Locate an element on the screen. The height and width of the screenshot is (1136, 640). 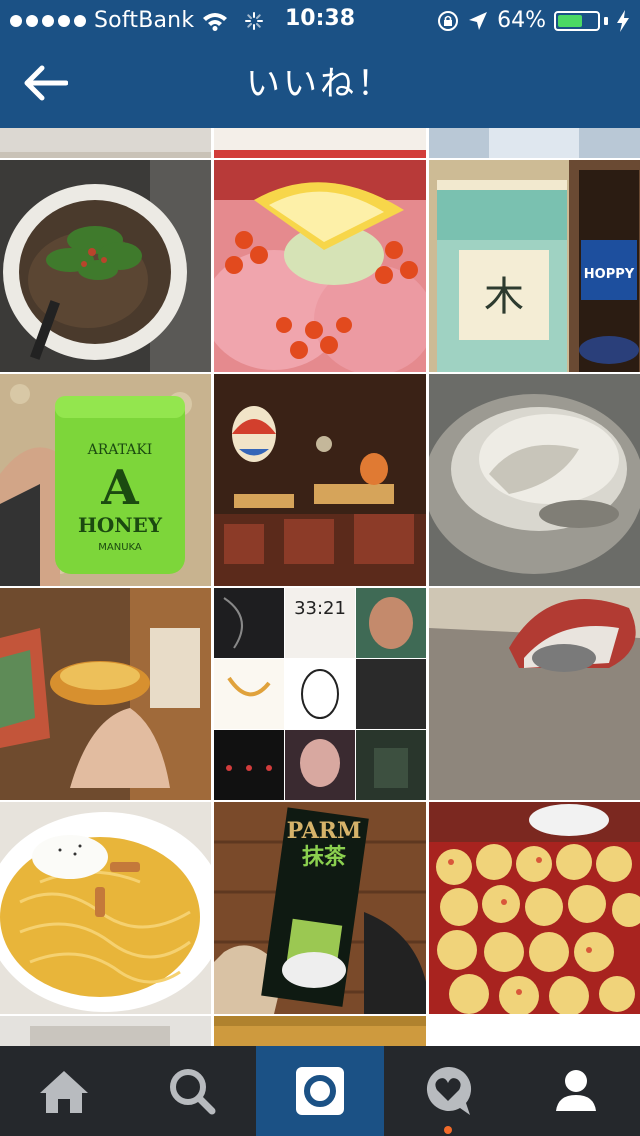
svg-text: 木 is located at coordinates (504, 297).